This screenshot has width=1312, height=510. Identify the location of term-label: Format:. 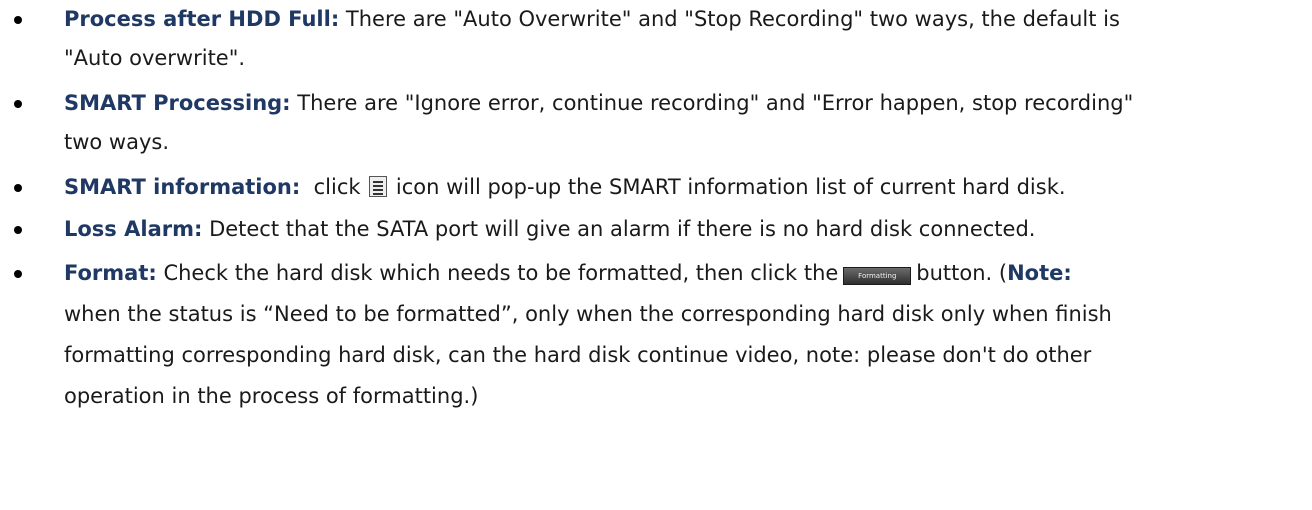
(110, 273).